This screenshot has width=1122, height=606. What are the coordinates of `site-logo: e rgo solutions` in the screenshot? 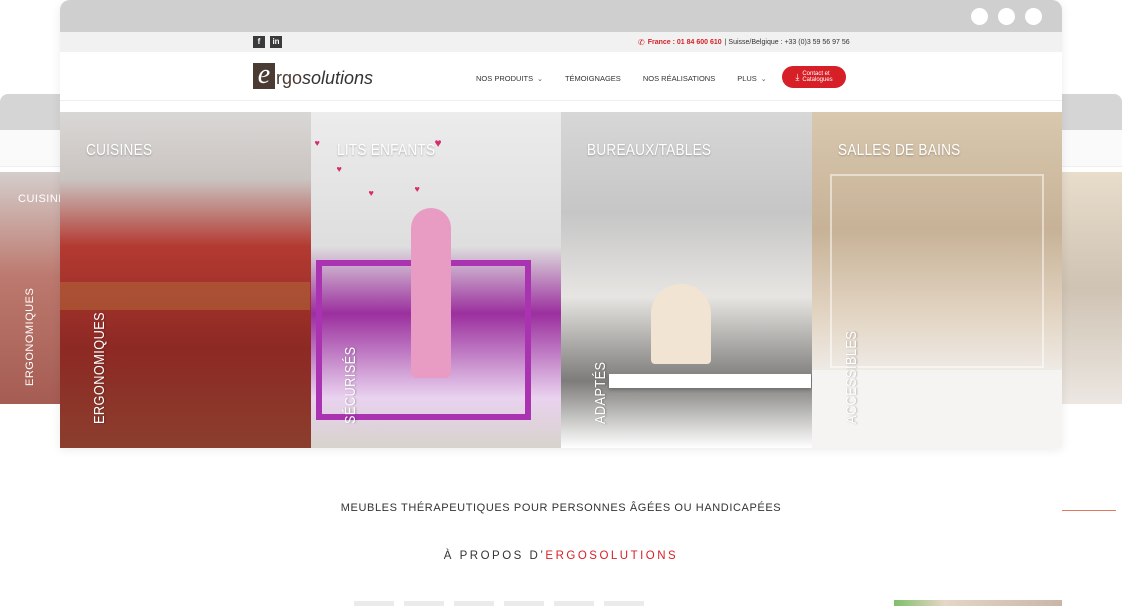 It's located at (313, 75).